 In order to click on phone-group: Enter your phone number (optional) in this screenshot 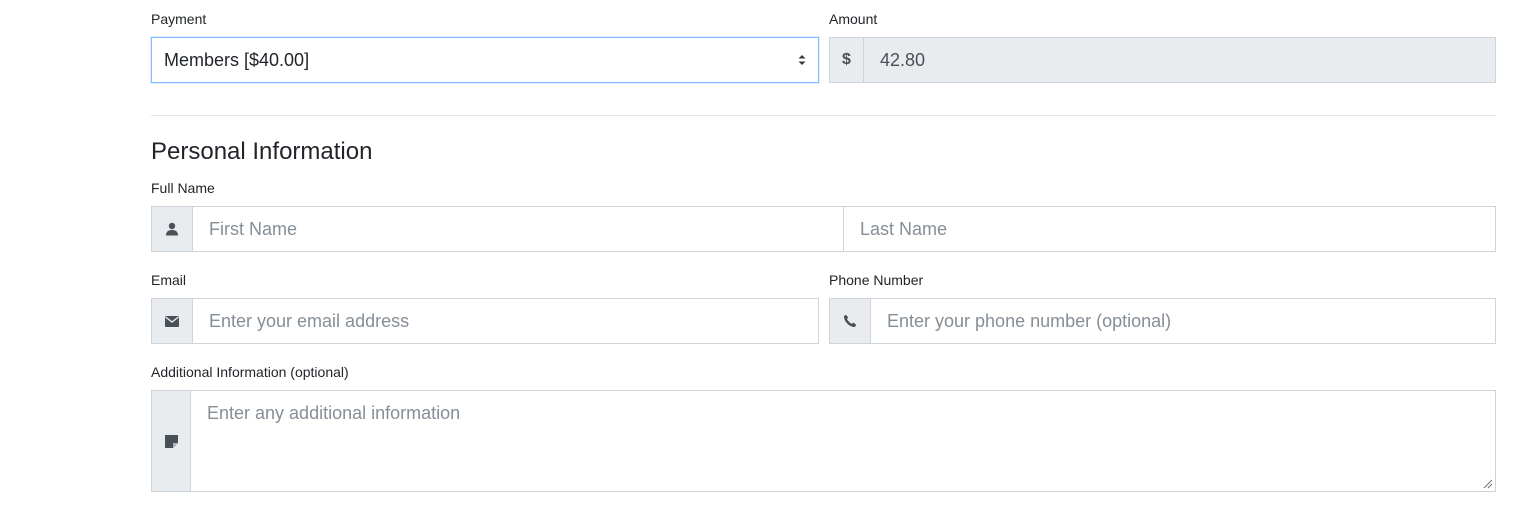, I will do `click(1162, 321)`.